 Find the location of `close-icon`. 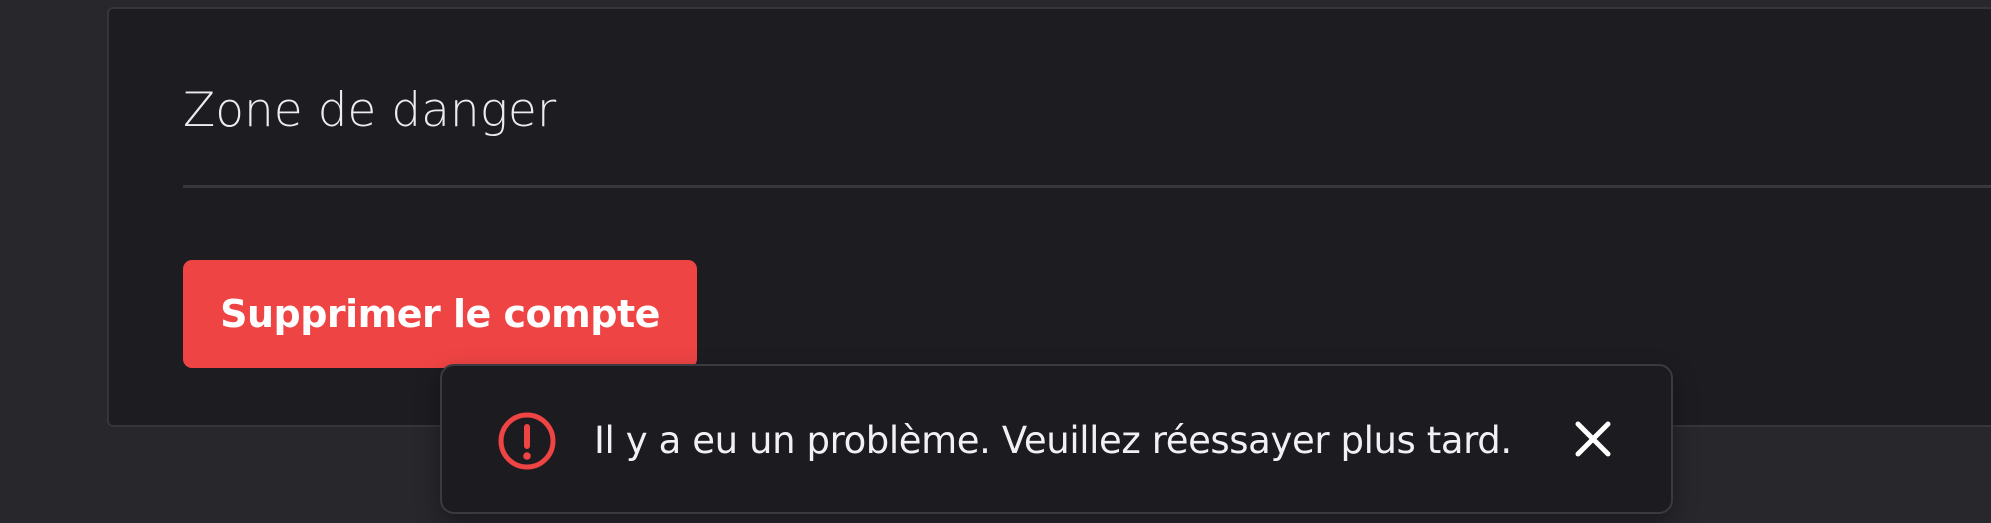

close-icon is located at coordinates (1593, 439).